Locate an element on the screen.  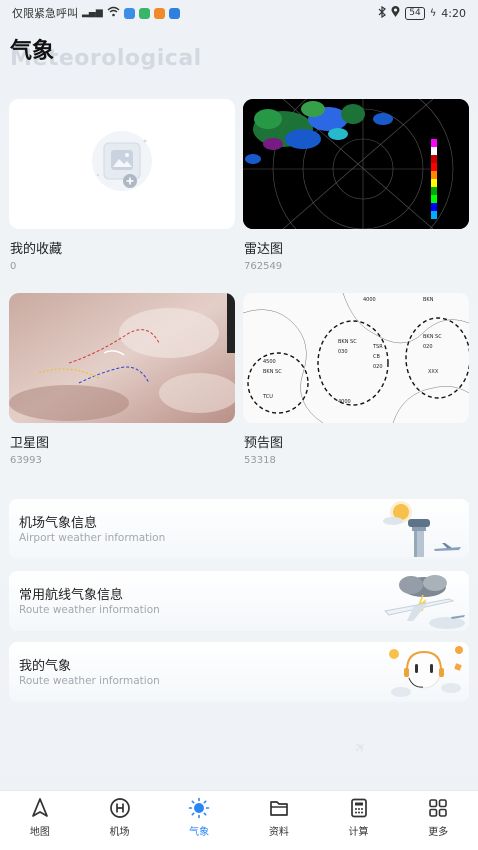
my-weather-subtitle: Route weather information is located at coordinates (89, 681).